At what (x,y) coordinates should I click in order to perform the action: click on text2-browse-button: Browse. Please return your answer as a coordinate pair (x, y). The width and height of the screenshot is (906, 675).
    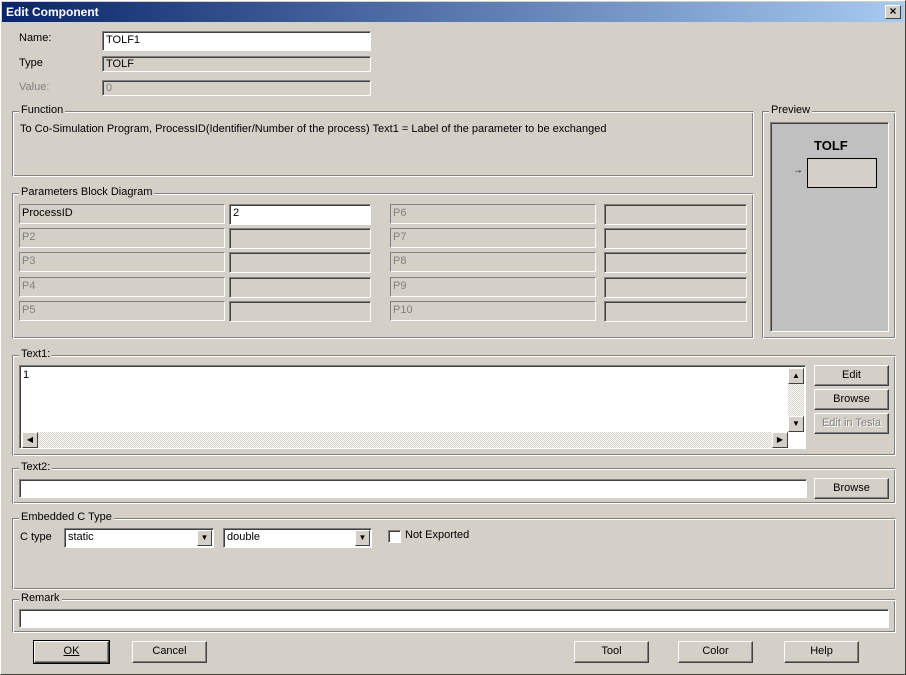
    Looking at the image, I should click on (851, 488).